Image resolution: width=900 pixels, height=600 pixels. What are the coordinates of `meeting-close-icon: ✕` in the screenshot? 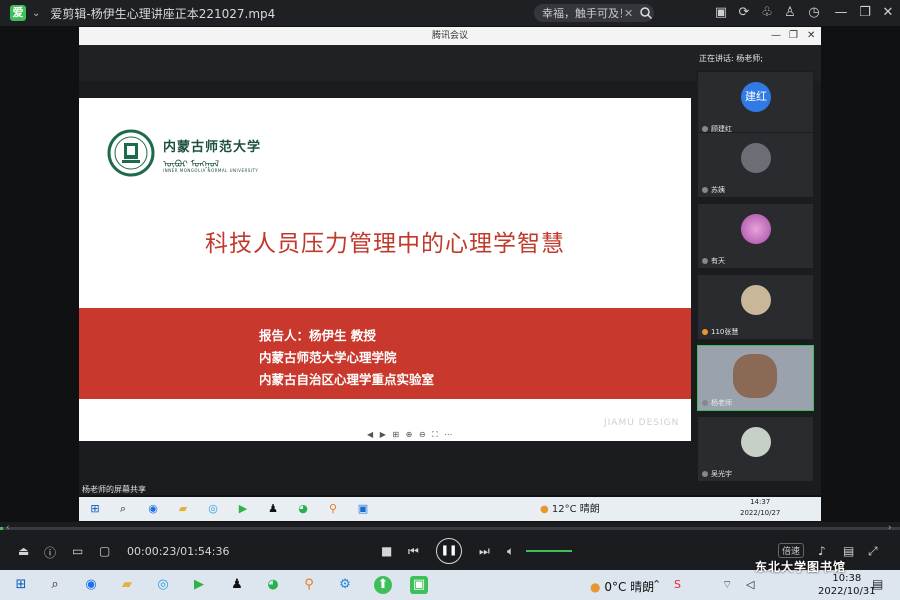 It's located at (811, 36).